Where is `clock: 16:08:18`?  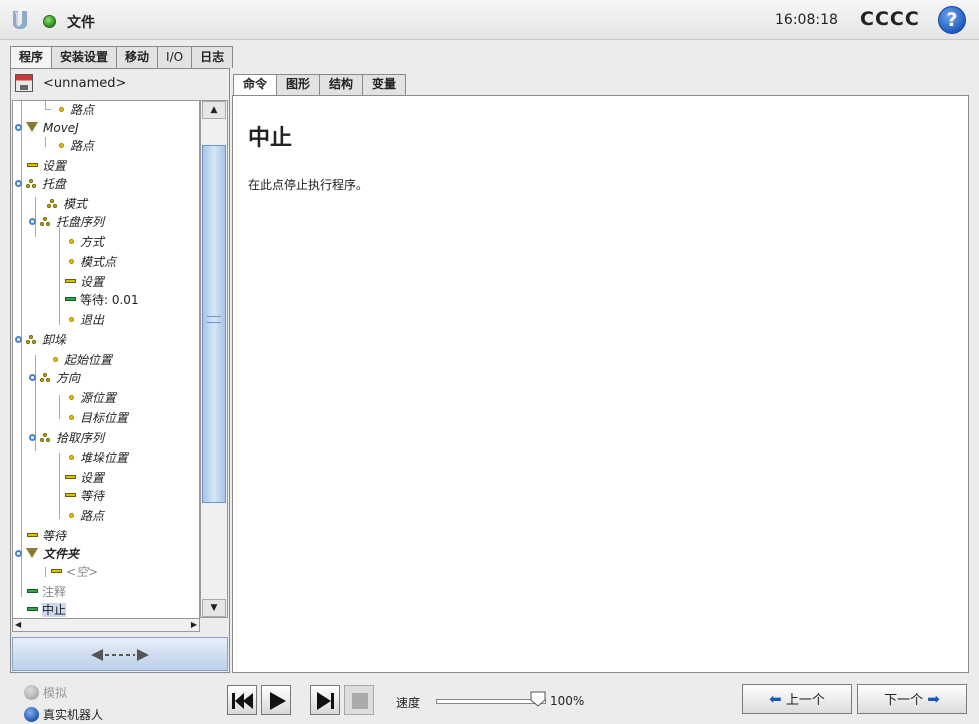 clock: 16:08:18 is located at coordinates (806, 20).